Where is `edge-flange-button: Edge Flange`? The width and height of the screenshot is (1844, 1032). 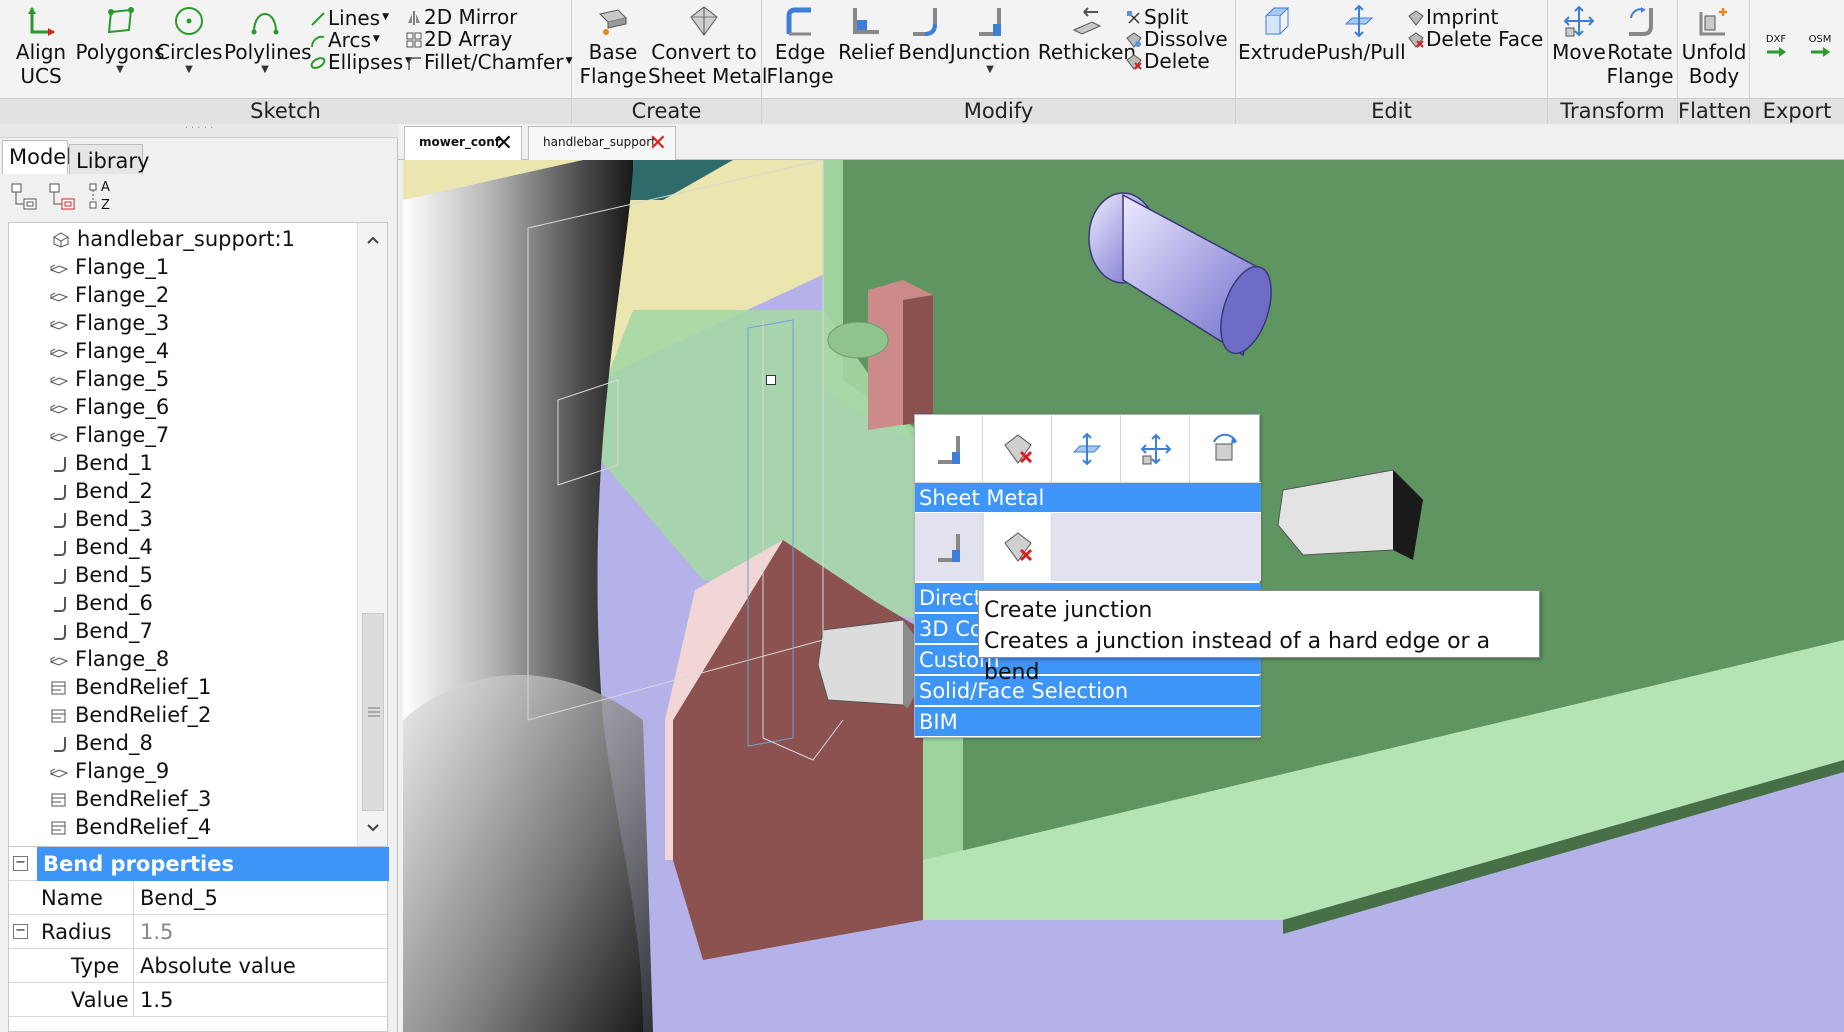
edge-flange-button: Edge Flange is located at coordinates (800, 46).